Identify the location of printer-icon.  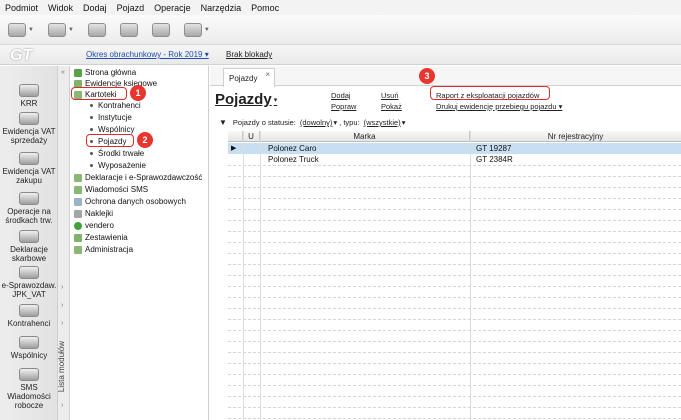
(29, 90).